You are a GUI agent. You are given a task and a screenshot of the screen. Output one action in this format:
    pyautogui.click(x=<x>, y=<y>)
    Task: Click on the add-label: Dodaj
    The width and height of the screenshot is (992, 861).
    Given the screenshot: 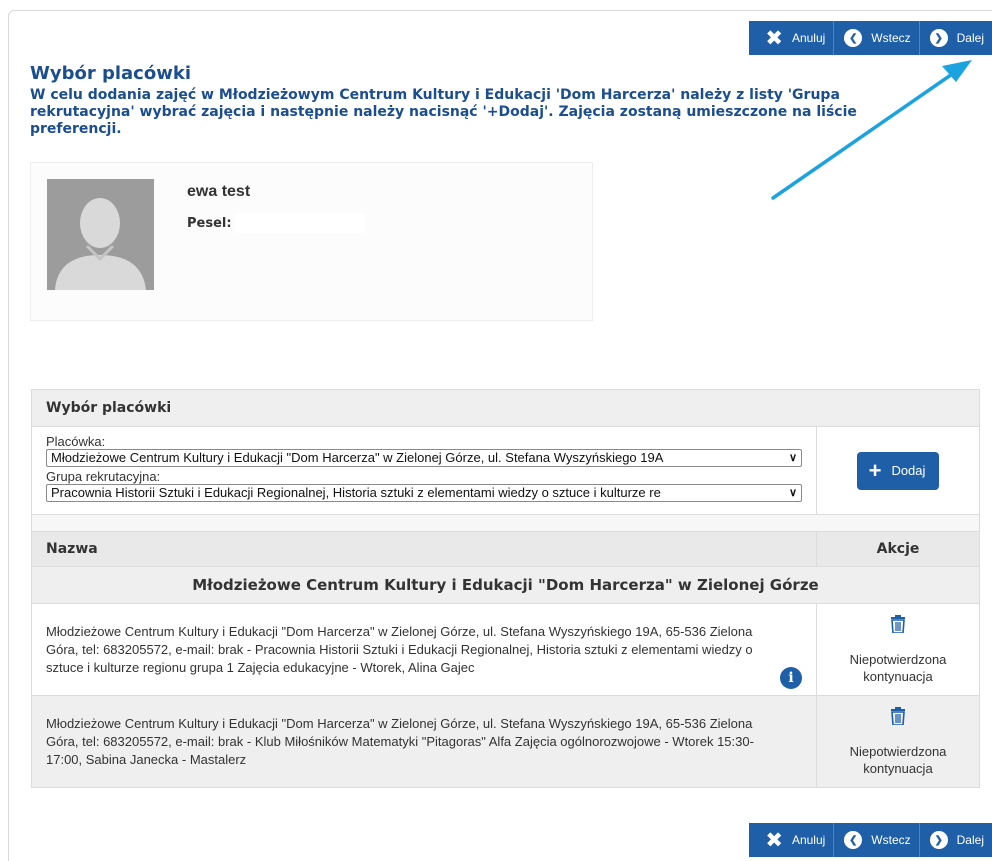 What is the action you would take?
    pyautogui.click(x=908, y=470)
    